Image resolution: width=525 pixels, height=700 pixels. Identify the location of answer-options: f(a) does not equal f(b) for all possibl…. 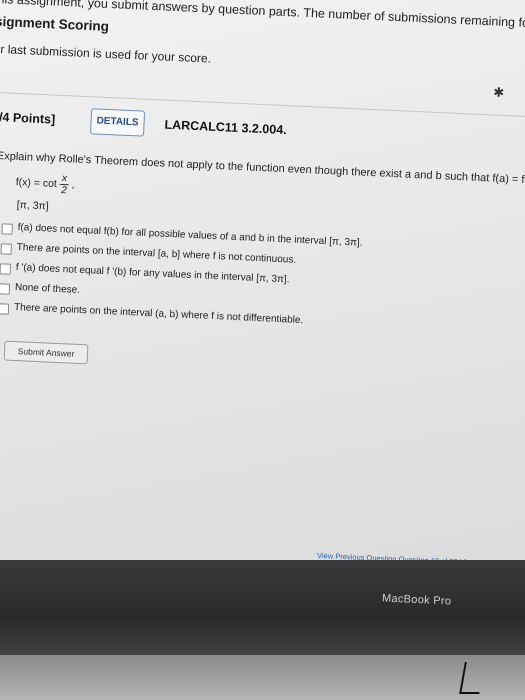
(181, 273).